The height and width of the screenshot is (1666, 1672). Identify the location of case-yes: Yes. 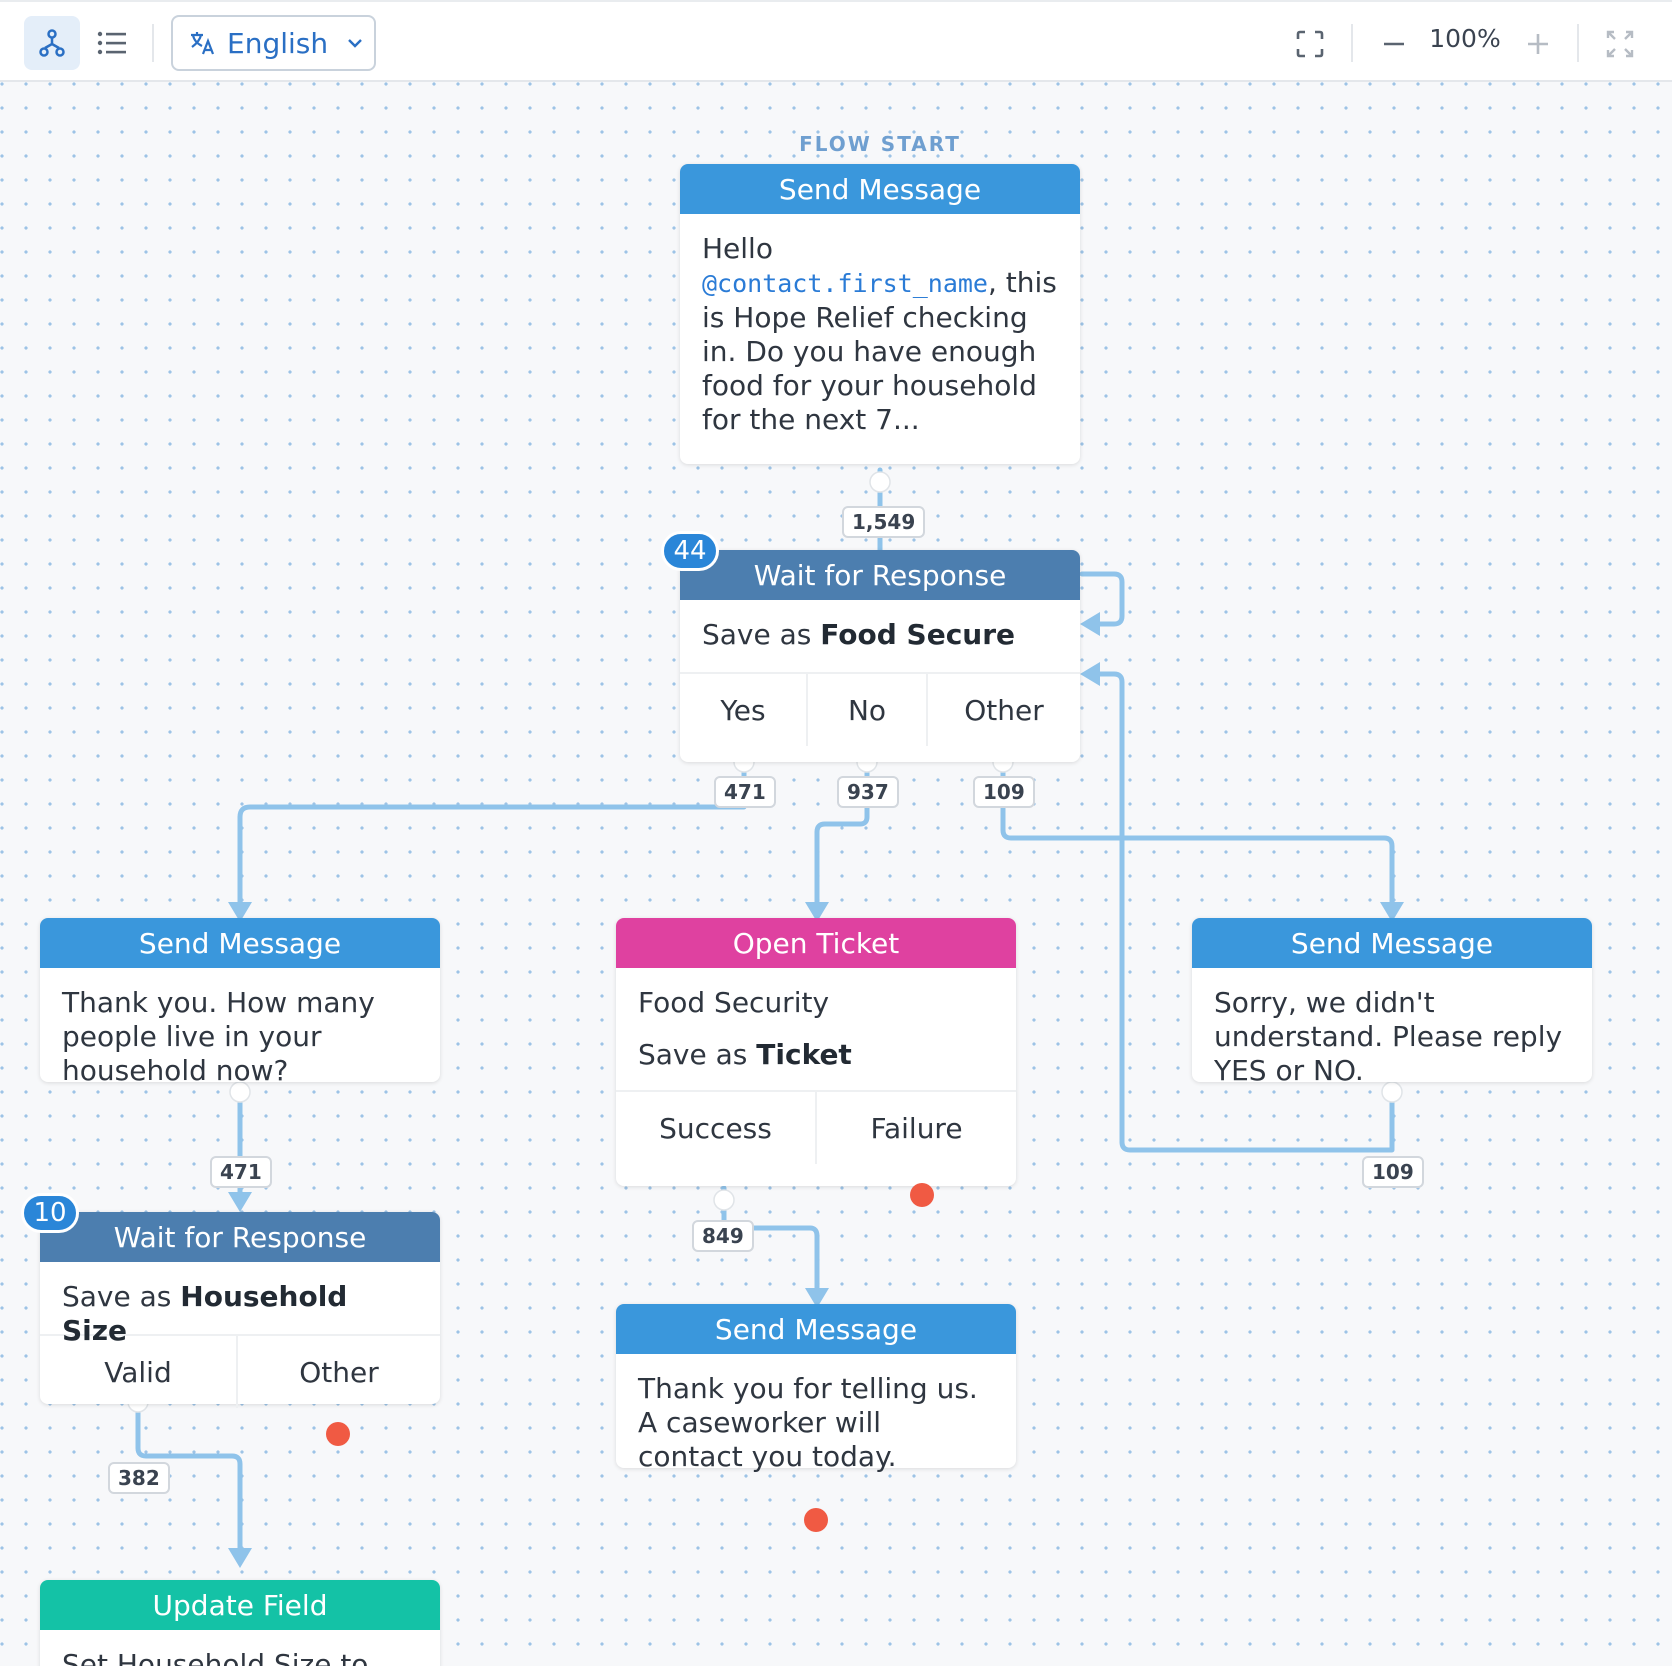
(744, 710).